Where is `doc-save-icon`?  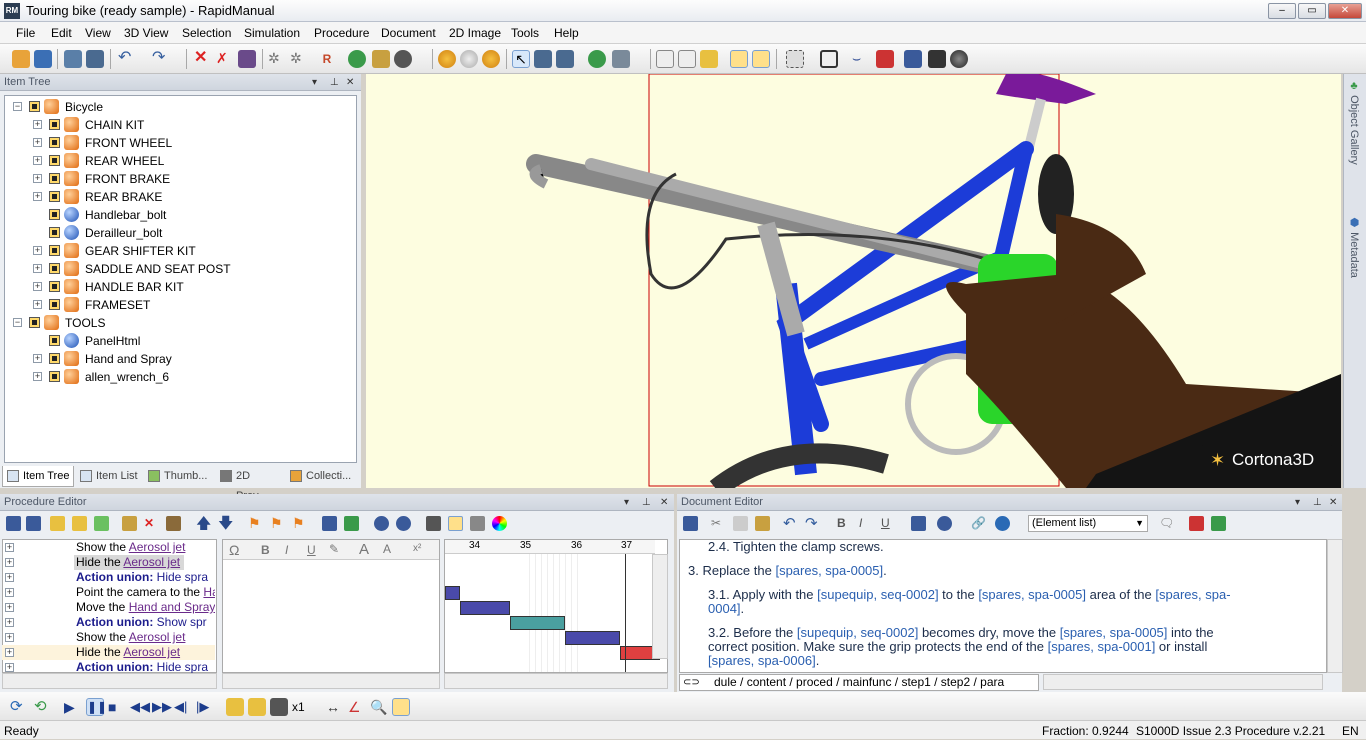 doc-save-icon is located at coordinates (690, 523).